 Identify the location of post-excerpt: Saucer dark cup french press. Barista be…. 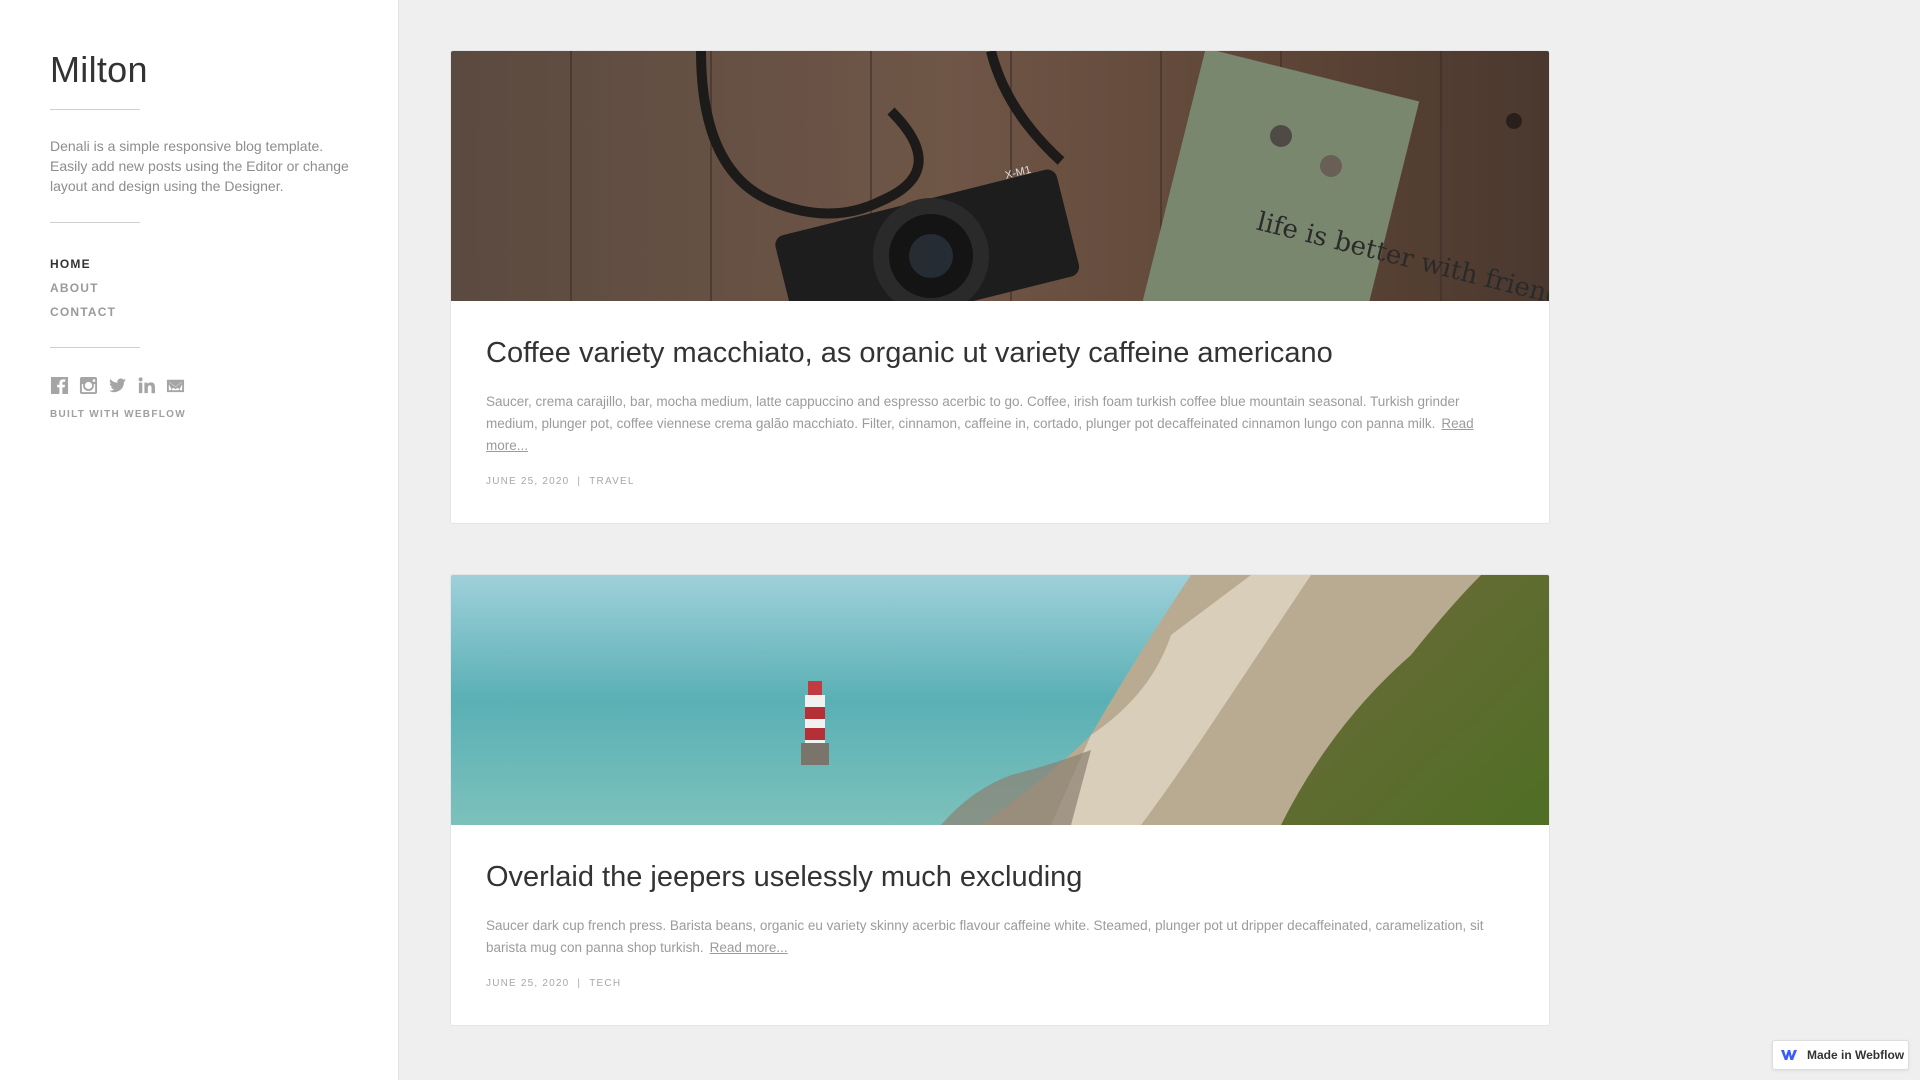
(1000, 937).